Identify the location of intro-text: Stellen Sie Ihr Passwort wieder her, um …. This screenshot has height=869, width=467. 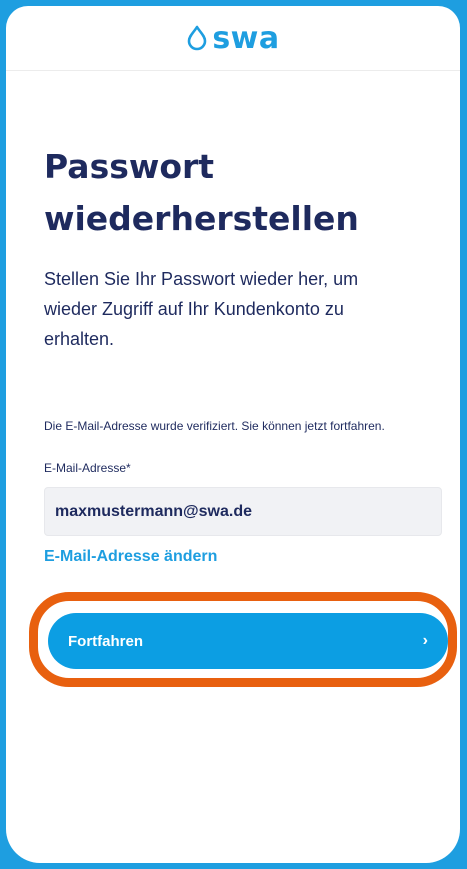
(201, 309).